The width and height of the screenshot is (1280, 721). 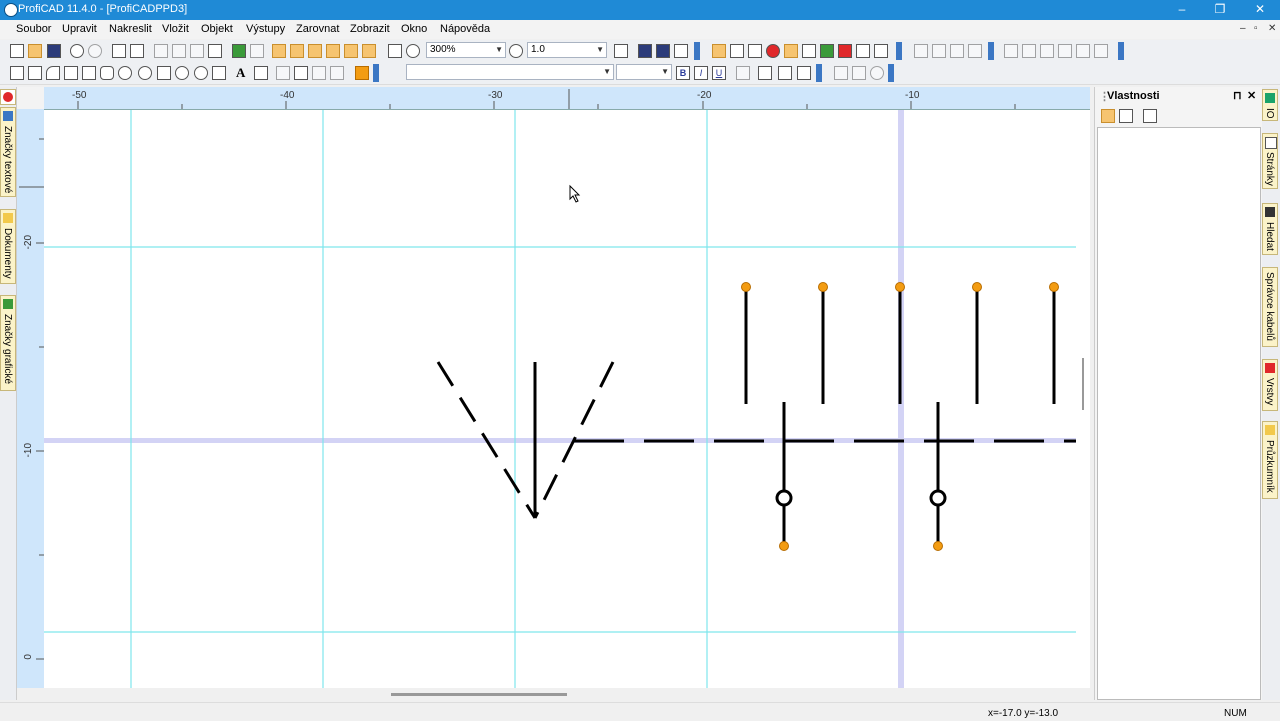 What do you see at coordinates (1237, 95) in the screenshot?
I see `pin-icon: ⊓` at bounding box center [1237, 95].